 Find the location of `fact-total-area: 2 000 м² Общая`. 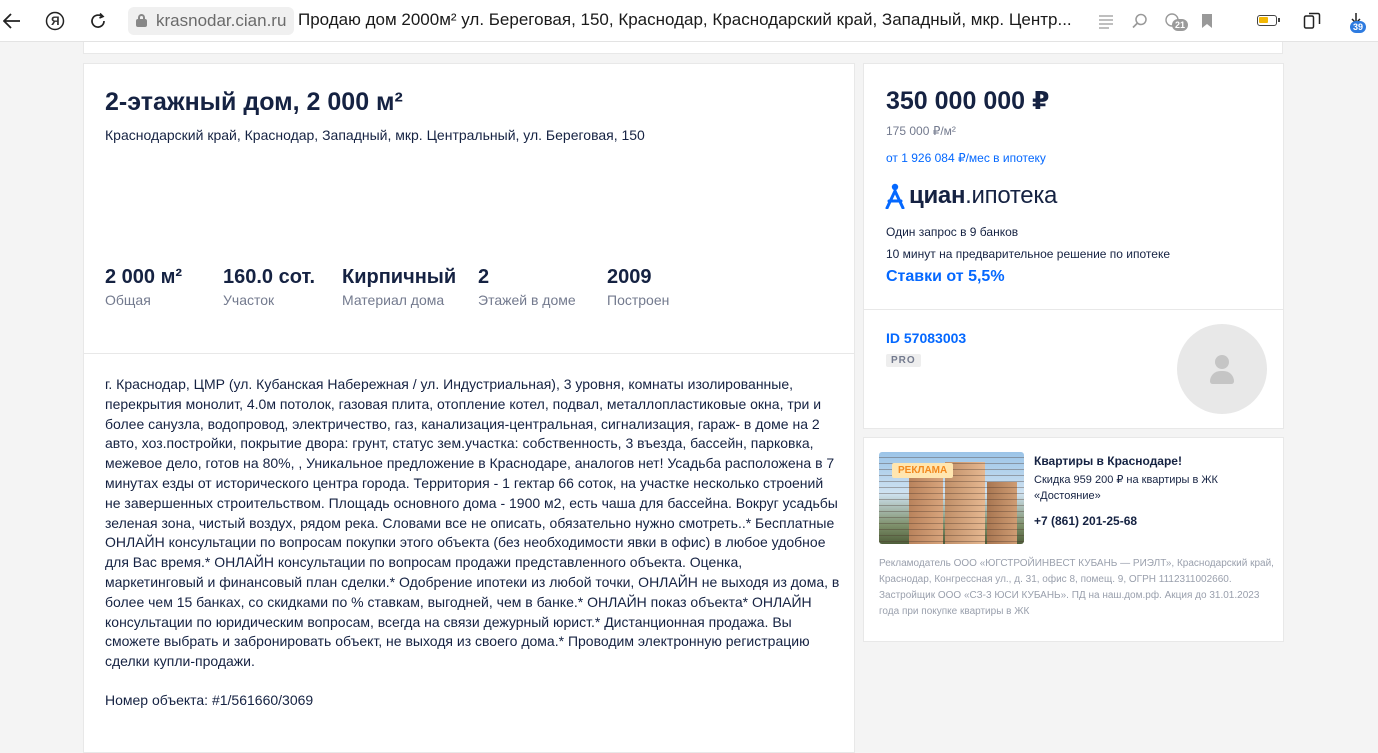

fact-total-area: 2 000 м² Общая is located at coordinates (143, 287).